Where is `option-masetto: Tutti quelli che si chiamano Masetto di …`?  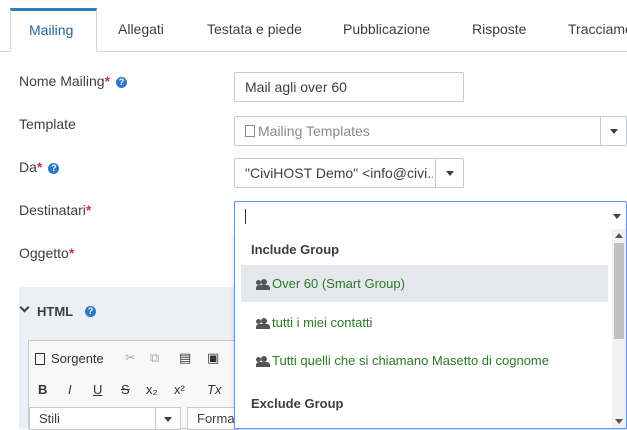
option-masetto: Tutti quelli che si chiamano Masetto di … is located at coordinates (424, 360).